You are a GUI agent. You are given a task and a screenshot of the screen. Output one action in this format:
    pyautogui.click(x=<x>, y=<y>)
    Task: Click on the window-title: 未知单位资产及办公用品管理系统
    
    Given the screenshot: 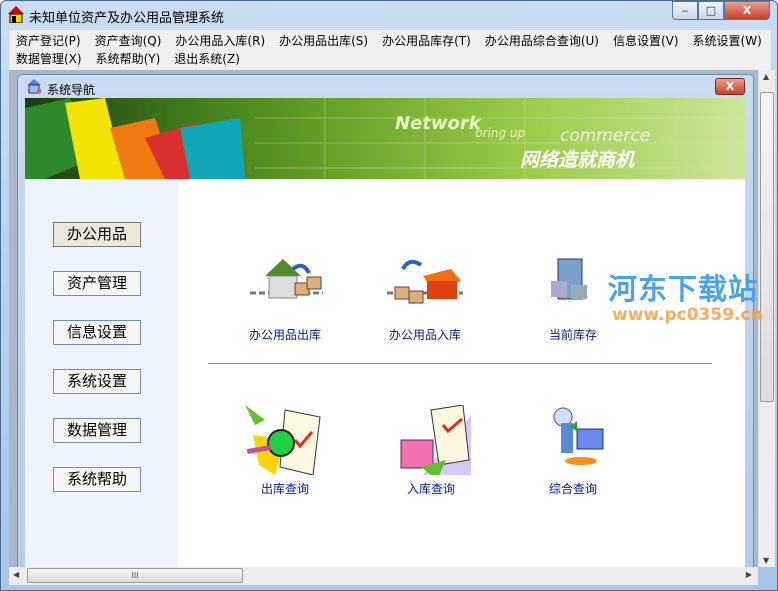 What is the action you would take?
    pyautogui.click(x=127, y=18)
    